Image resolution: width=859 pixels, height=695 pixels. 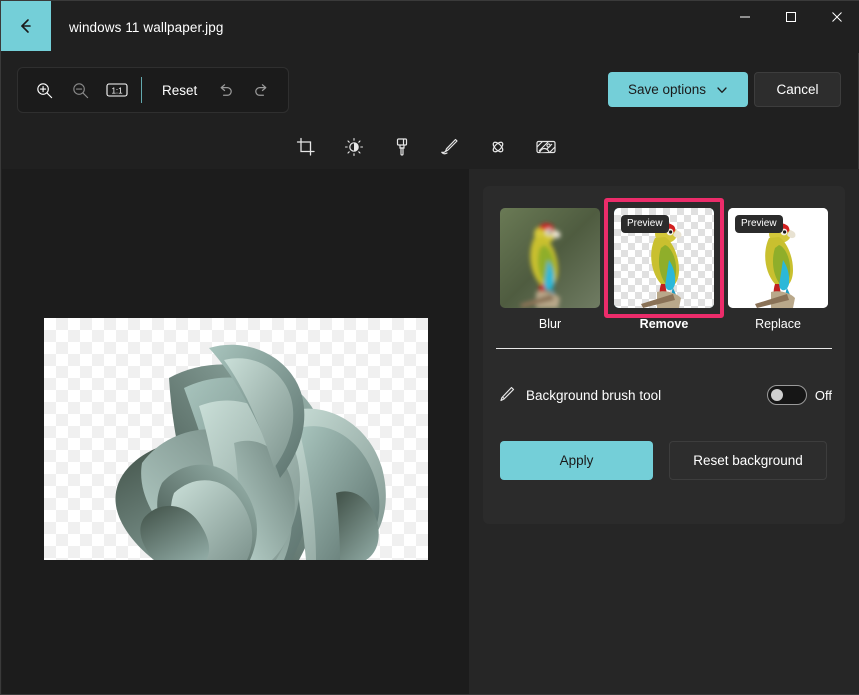 I want to click on save-options-button: Save options, so click(x=678, y=89).